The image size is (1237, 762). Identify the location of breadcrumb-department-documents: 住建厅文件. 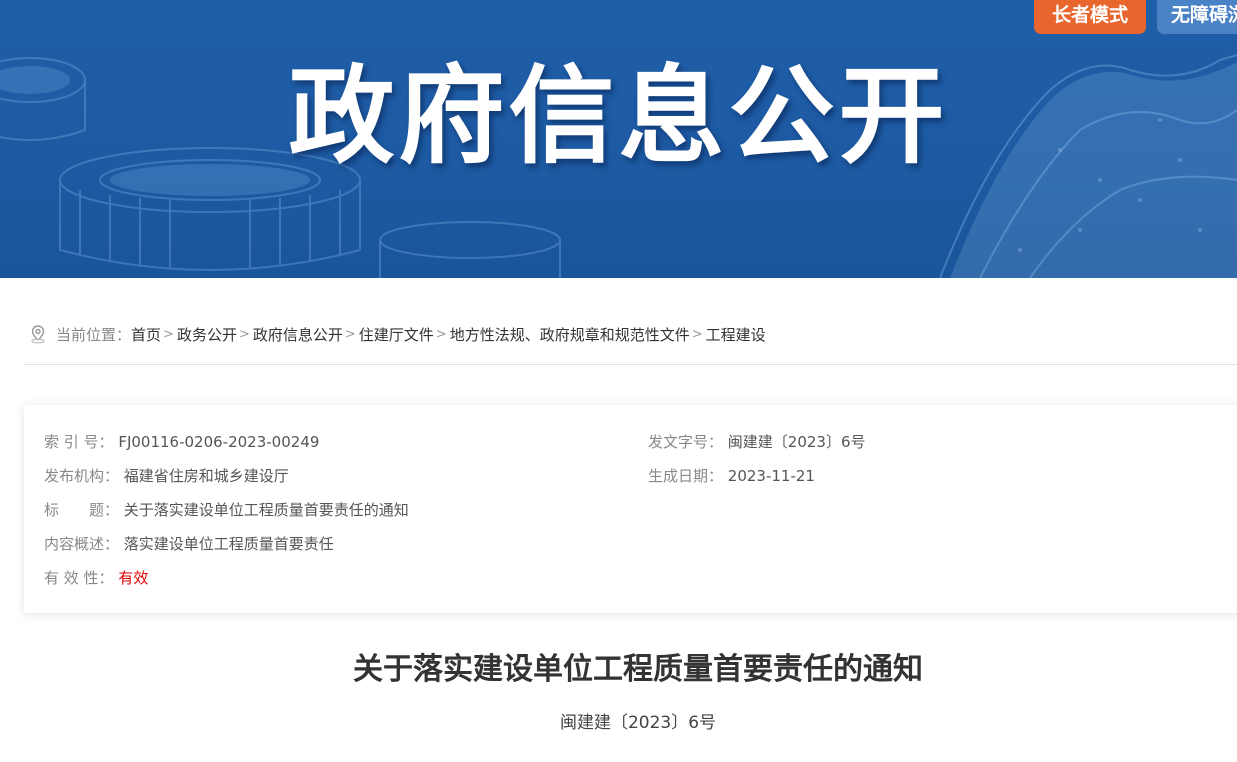
(396, 334).